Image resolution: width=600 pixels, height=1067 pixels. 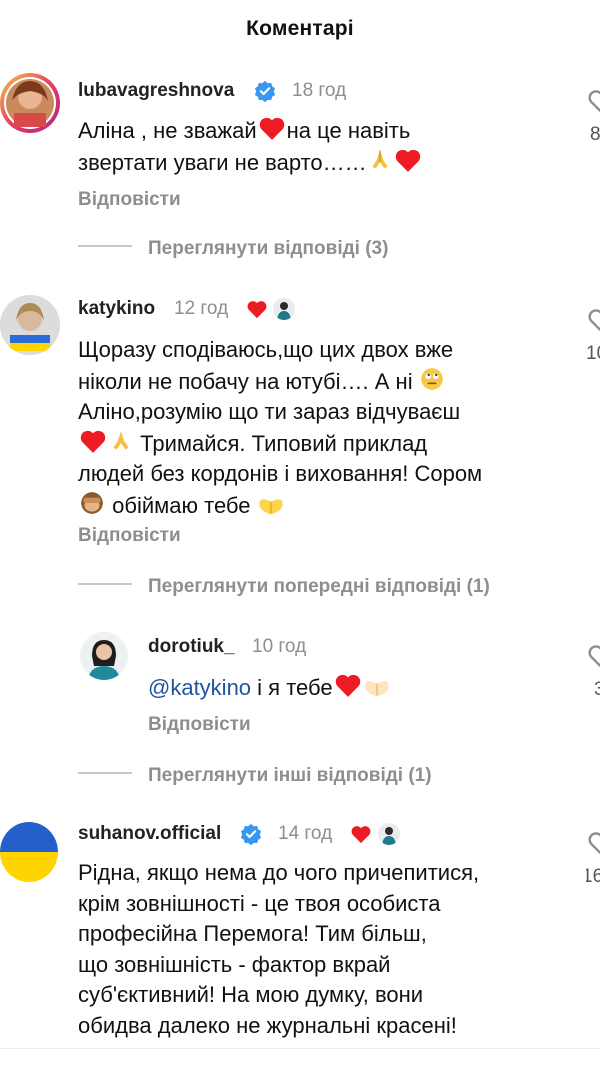 I want to click on comments-header: Коментарі, so click(x=300, y=29).